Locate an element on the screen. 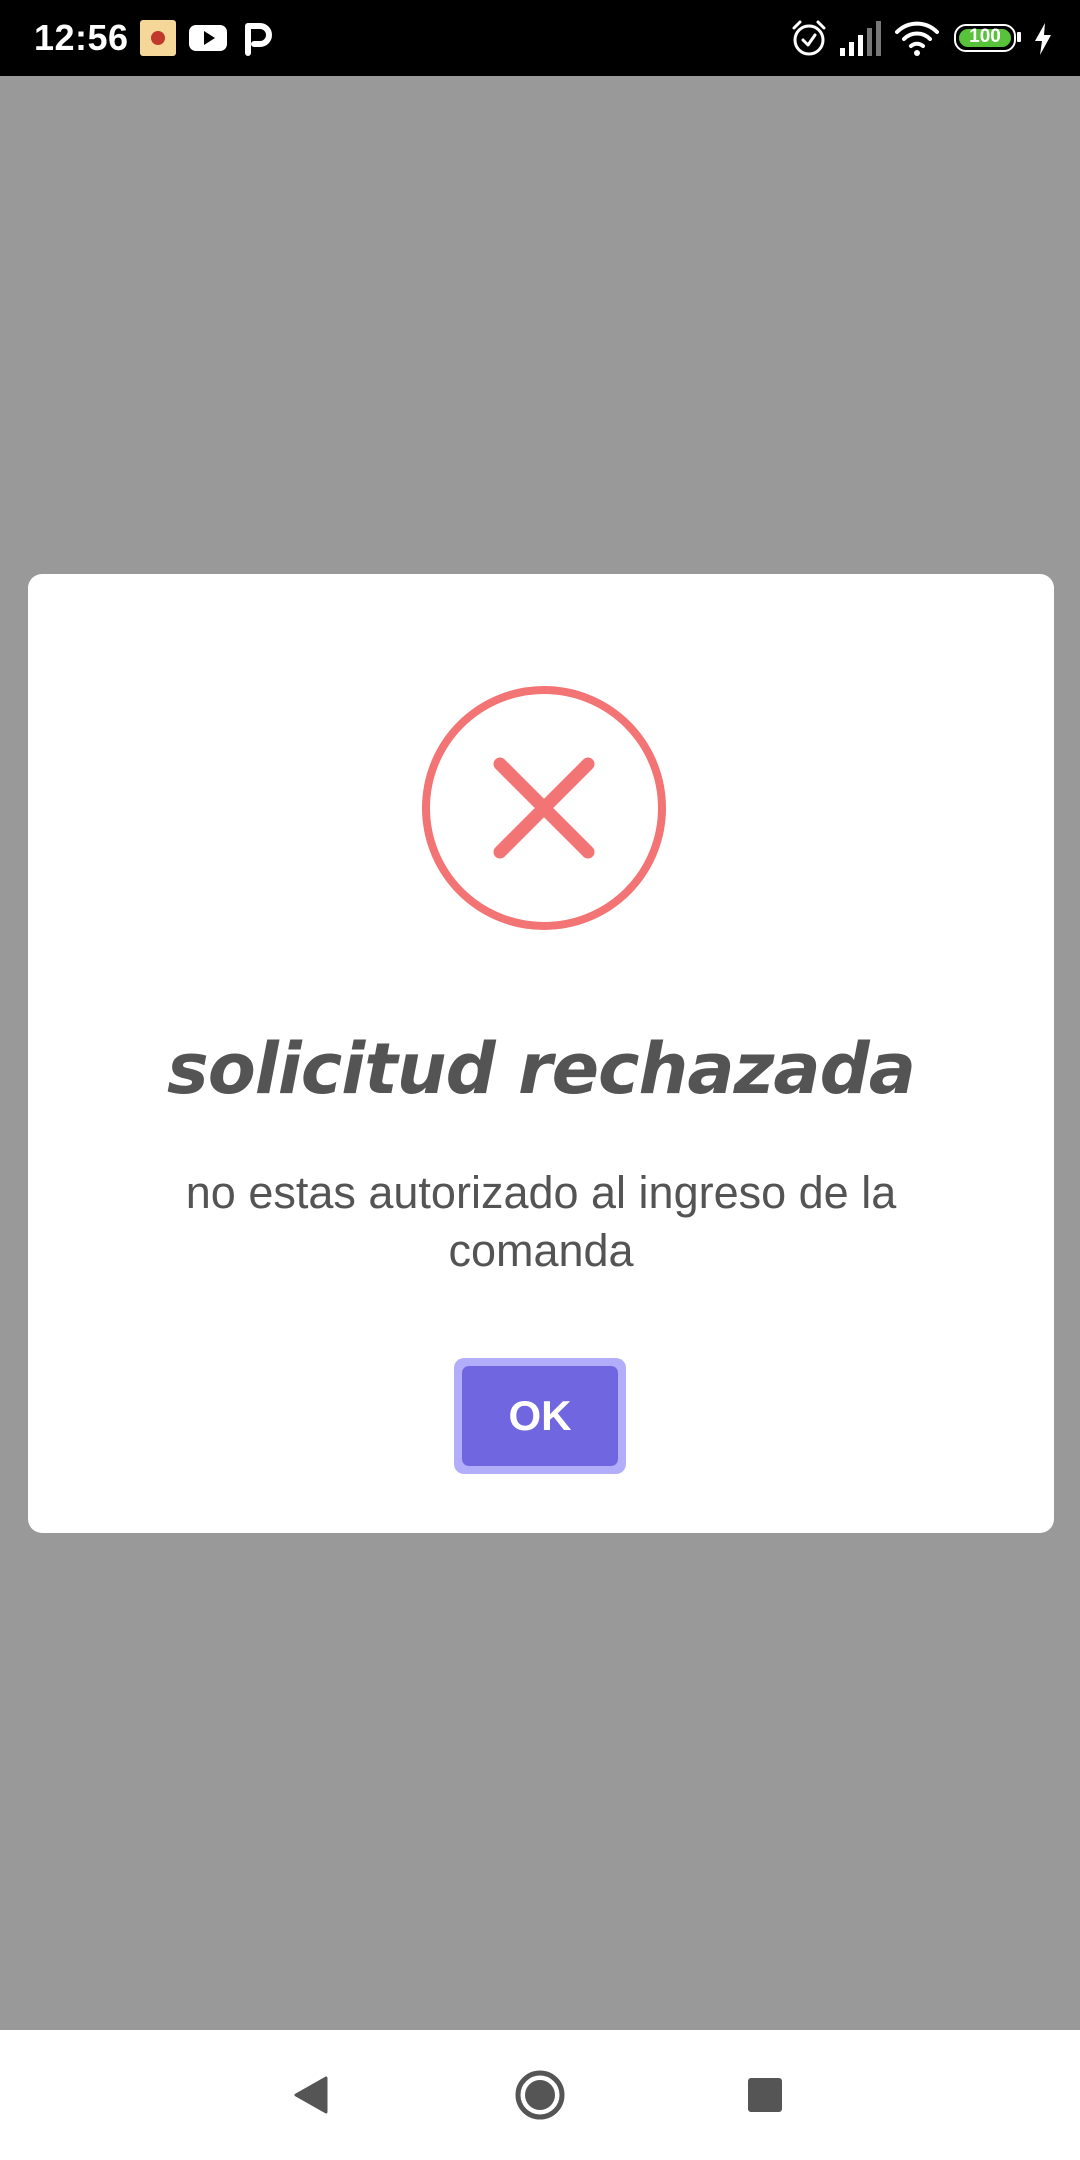 The width and height of the screenshot is (1080, 2160). navigation-bar is located at coordinates (540, 2095).